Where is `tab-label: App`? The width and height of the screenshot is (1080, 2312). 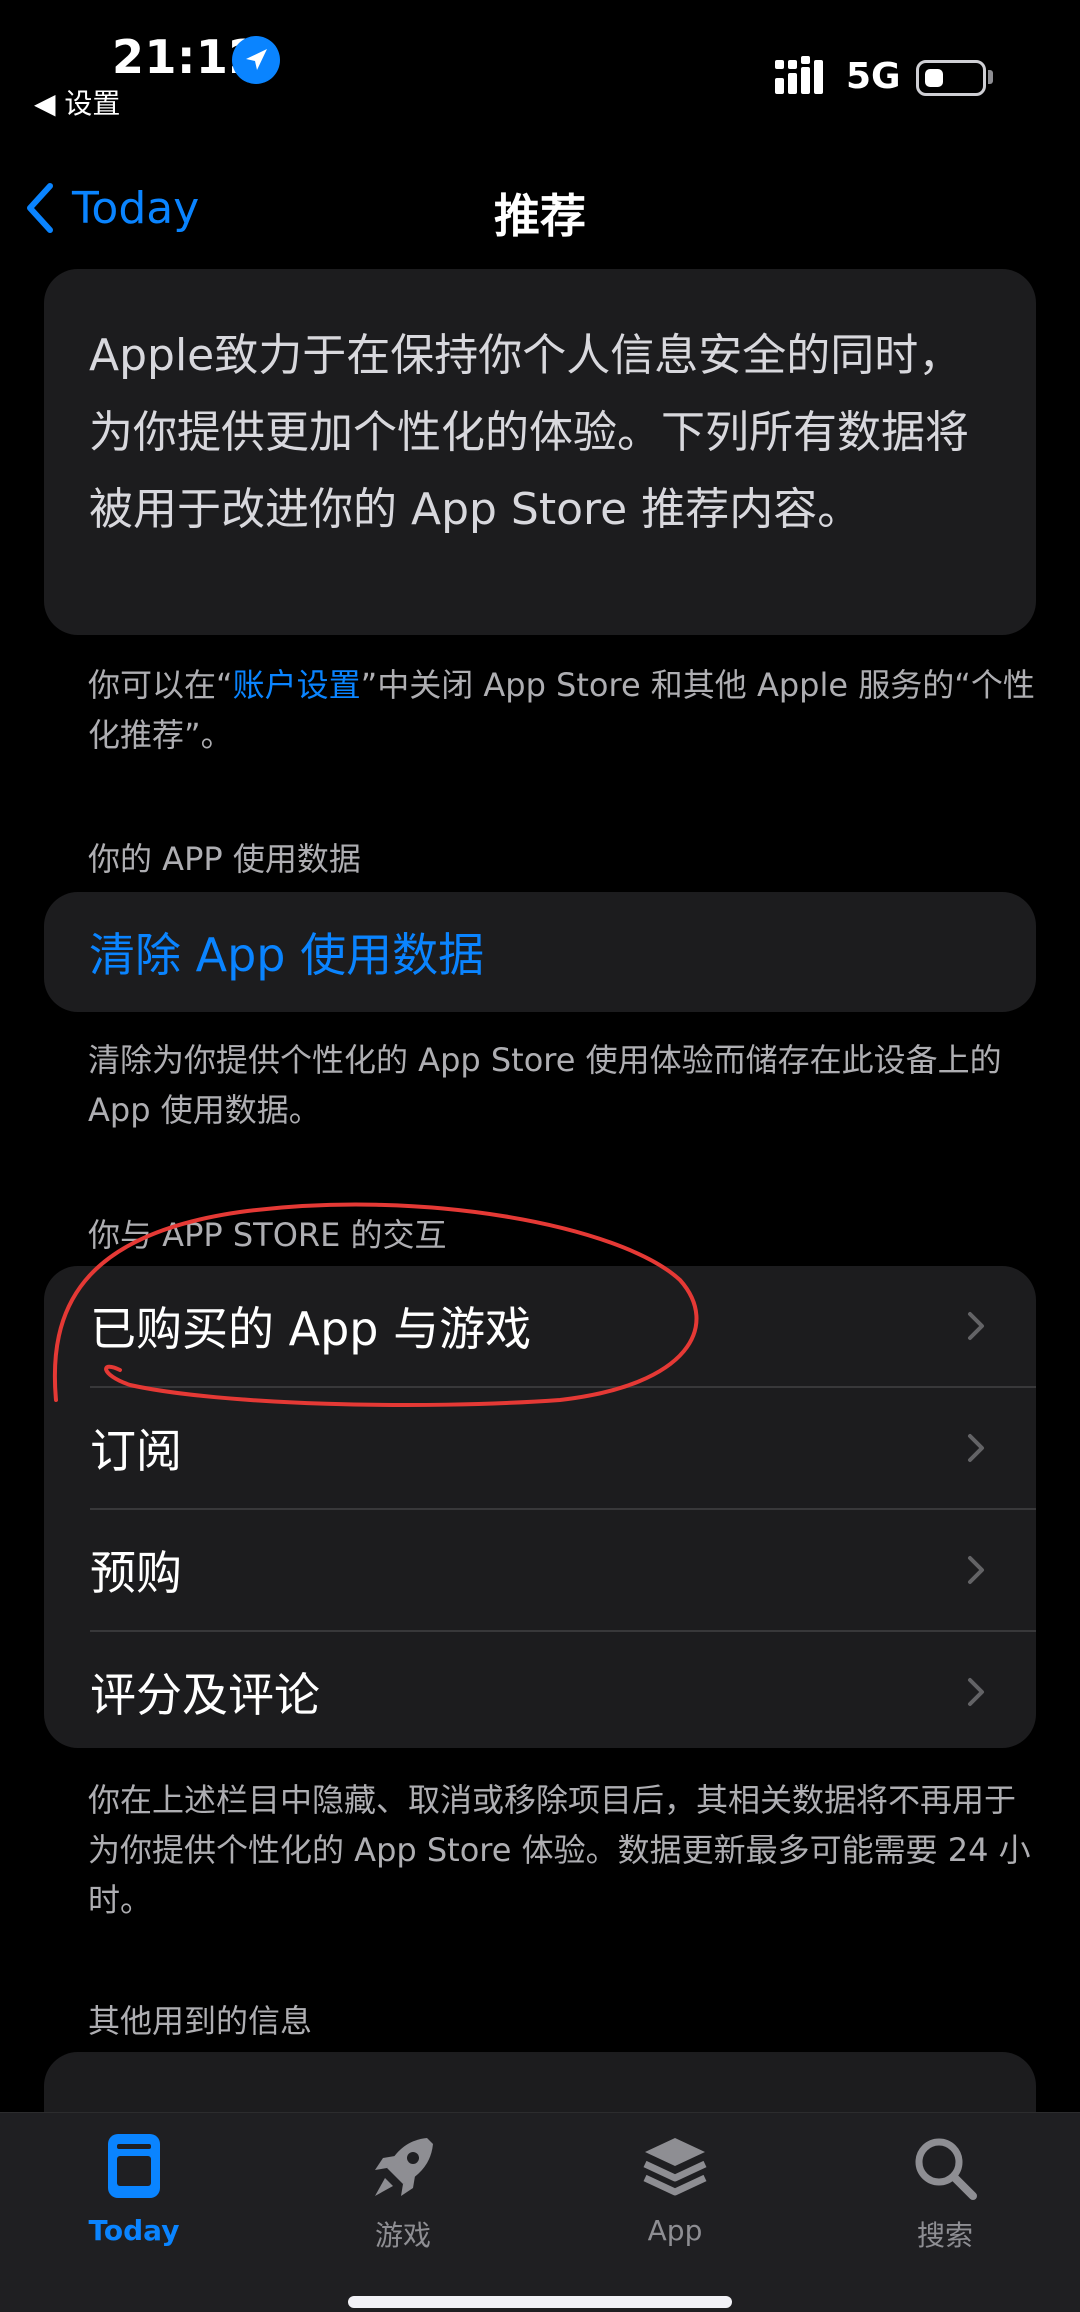 tab-label: App is located at coordinates (675, 2230).